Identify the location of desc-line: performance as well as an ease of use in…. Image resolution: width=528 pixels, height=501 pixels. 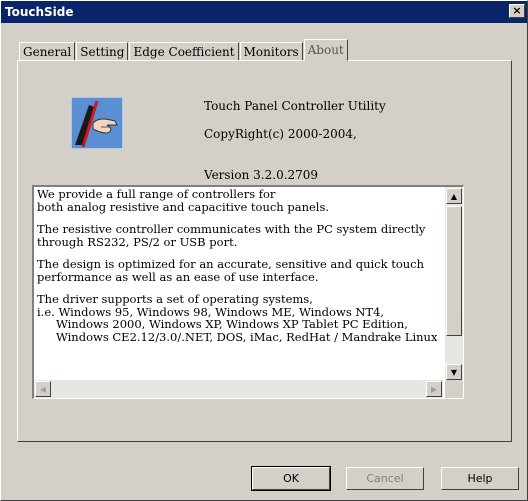
(178, 276).